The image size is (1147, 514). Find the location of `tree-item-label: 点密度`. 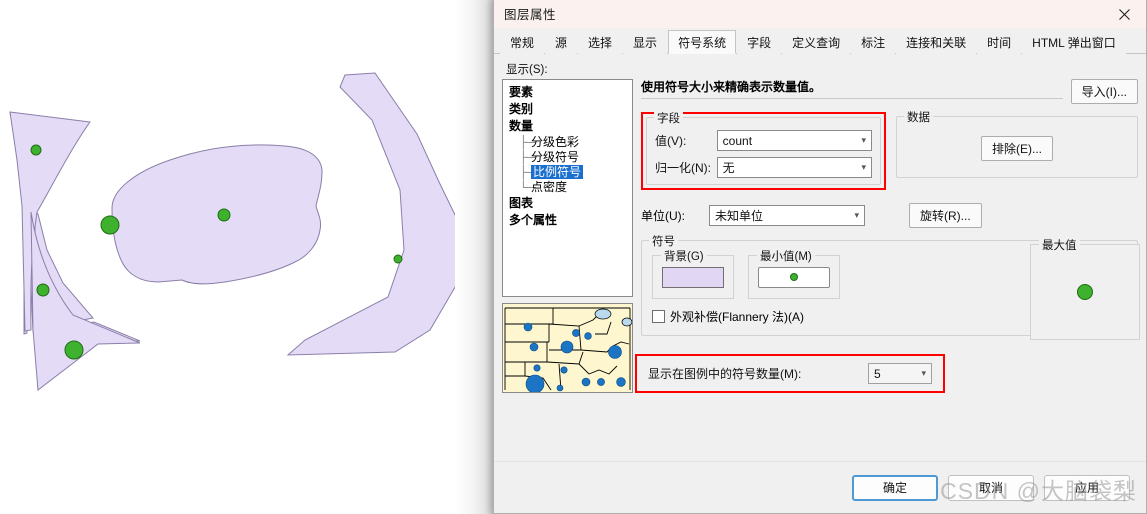

tree-item-label: 点密度 is located at coordinates (549, 187).